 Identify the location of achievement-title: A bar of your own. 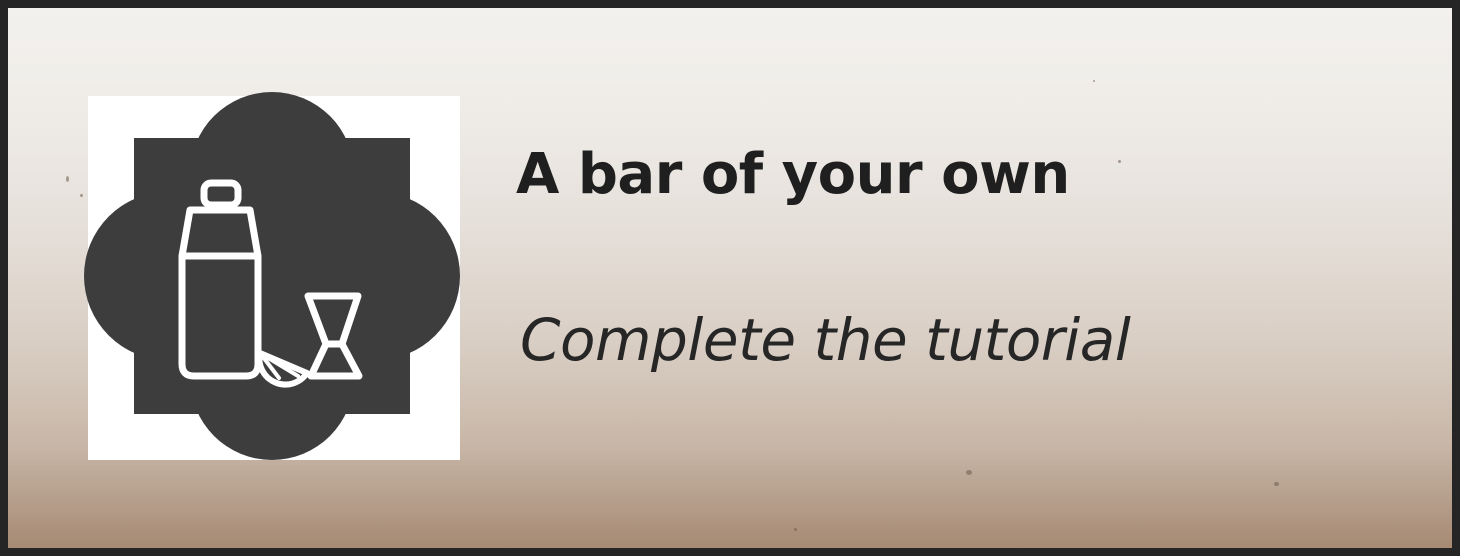
(793, 174).